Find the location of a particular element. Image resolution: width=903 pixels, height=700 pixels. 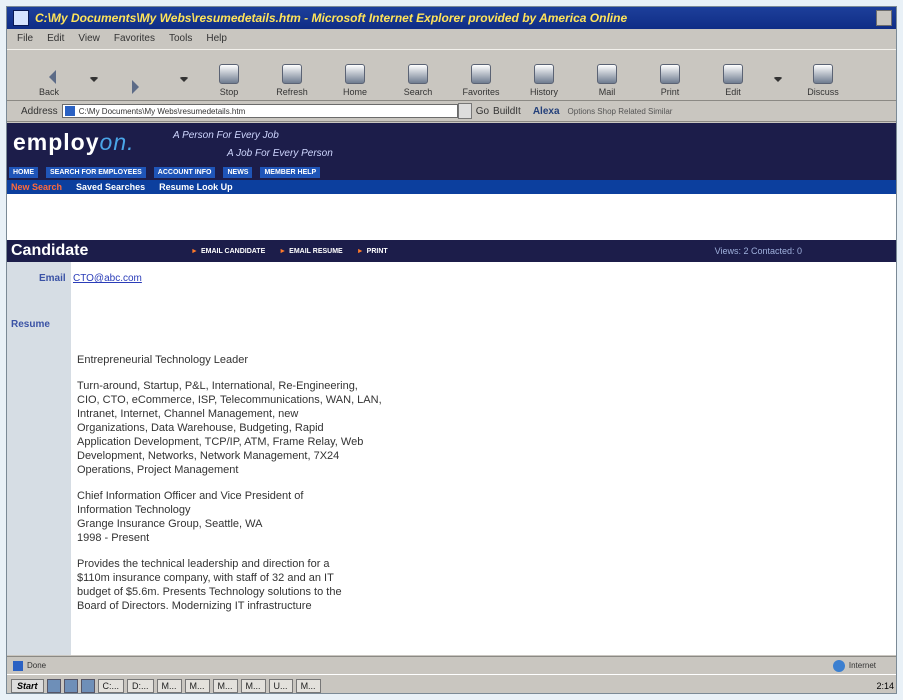

status-text: Done is located at coordinates (37, 665).